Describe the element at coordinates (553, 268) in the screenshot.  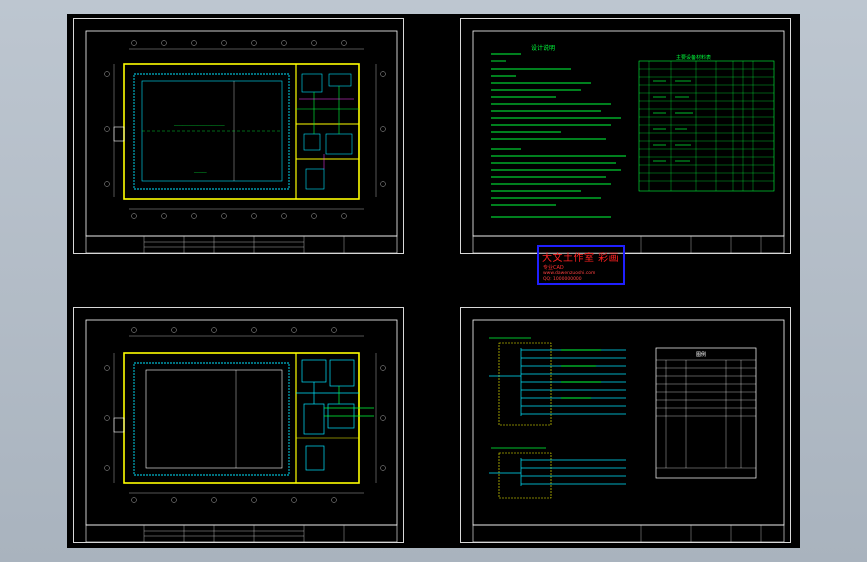
I see `watermark-subtitle: 专业CAD` at that location.